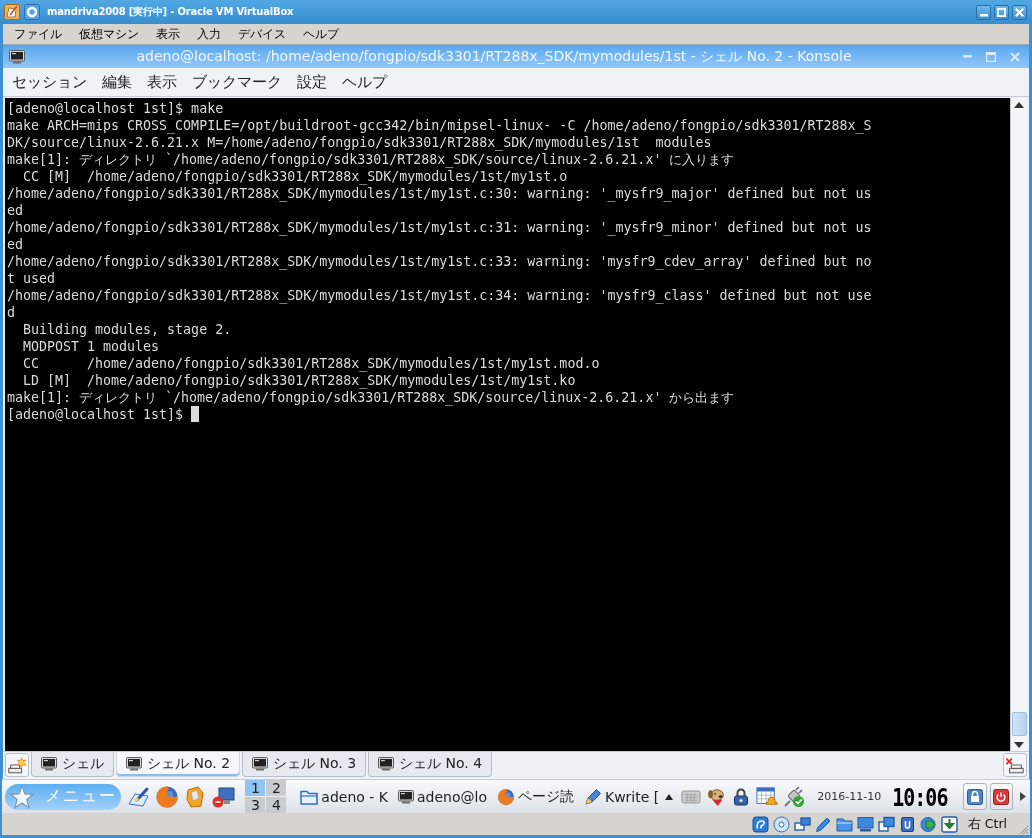 The width and height of the screenshot is (1032, 838). What do you see at coordinates (371, 159) in the screenshot?
I see `terminal-line: make[1]: ディレクトリ `/home/adeno/fongpio/sdk3301/RT288x_SDK/source/linux-2.6.21.x' に入ります` at bounding box center [371, 159].